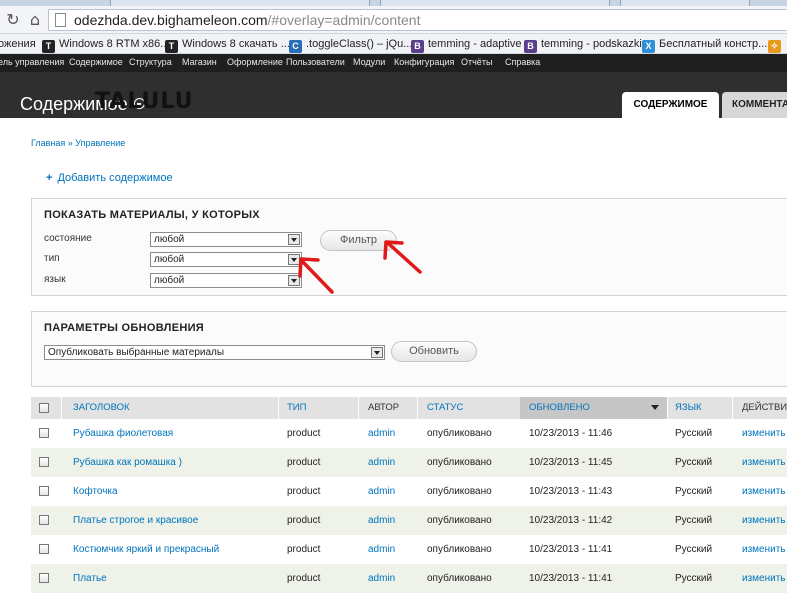  I want to click on admin-menu-store: Магазин, so click(199, 62).